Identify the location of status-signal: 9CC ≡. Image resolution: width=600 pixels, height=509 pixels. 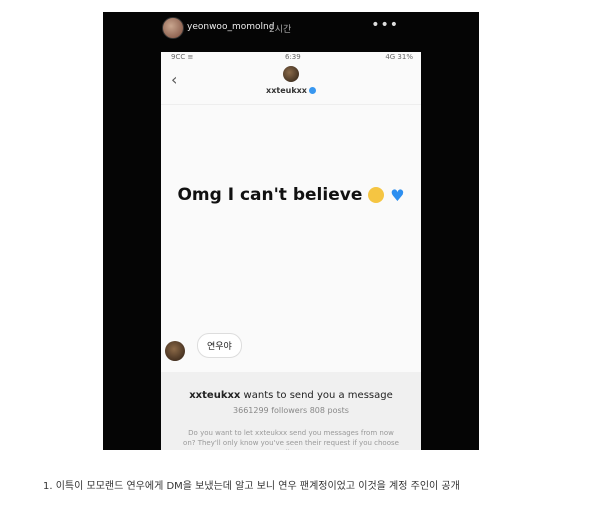
(182, 57).